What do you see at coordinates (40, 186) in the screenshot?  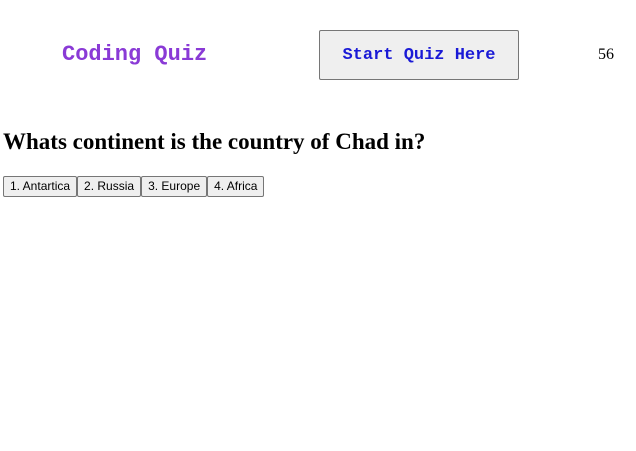 I see `answer-button-1: 1. Antartica` at bounding box center [40, 186].